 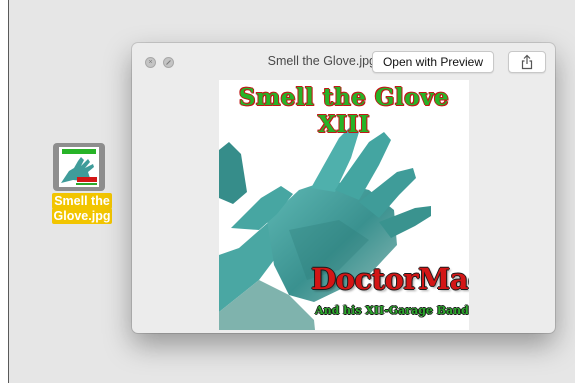 I want to click on cover-artist-text: DoctorMac, so click(x=390, y=279).